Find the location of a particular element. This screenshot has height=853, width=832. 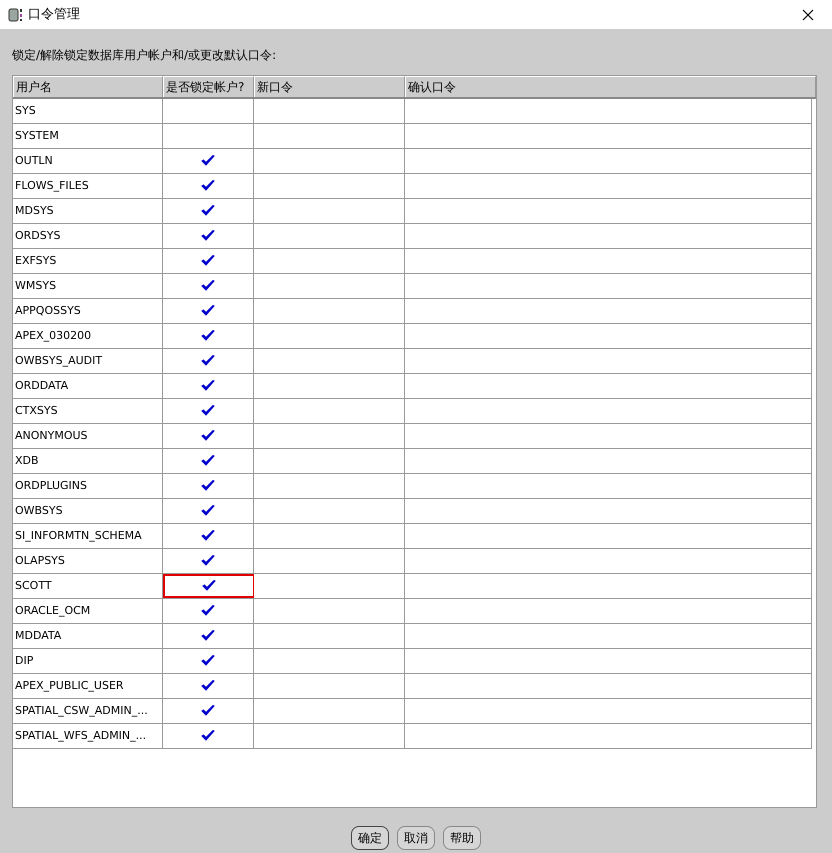

instruction-text: 锁定/解除锁定数据库用户帐户和/或更改默认口令: is located at coordinates (144, 55).